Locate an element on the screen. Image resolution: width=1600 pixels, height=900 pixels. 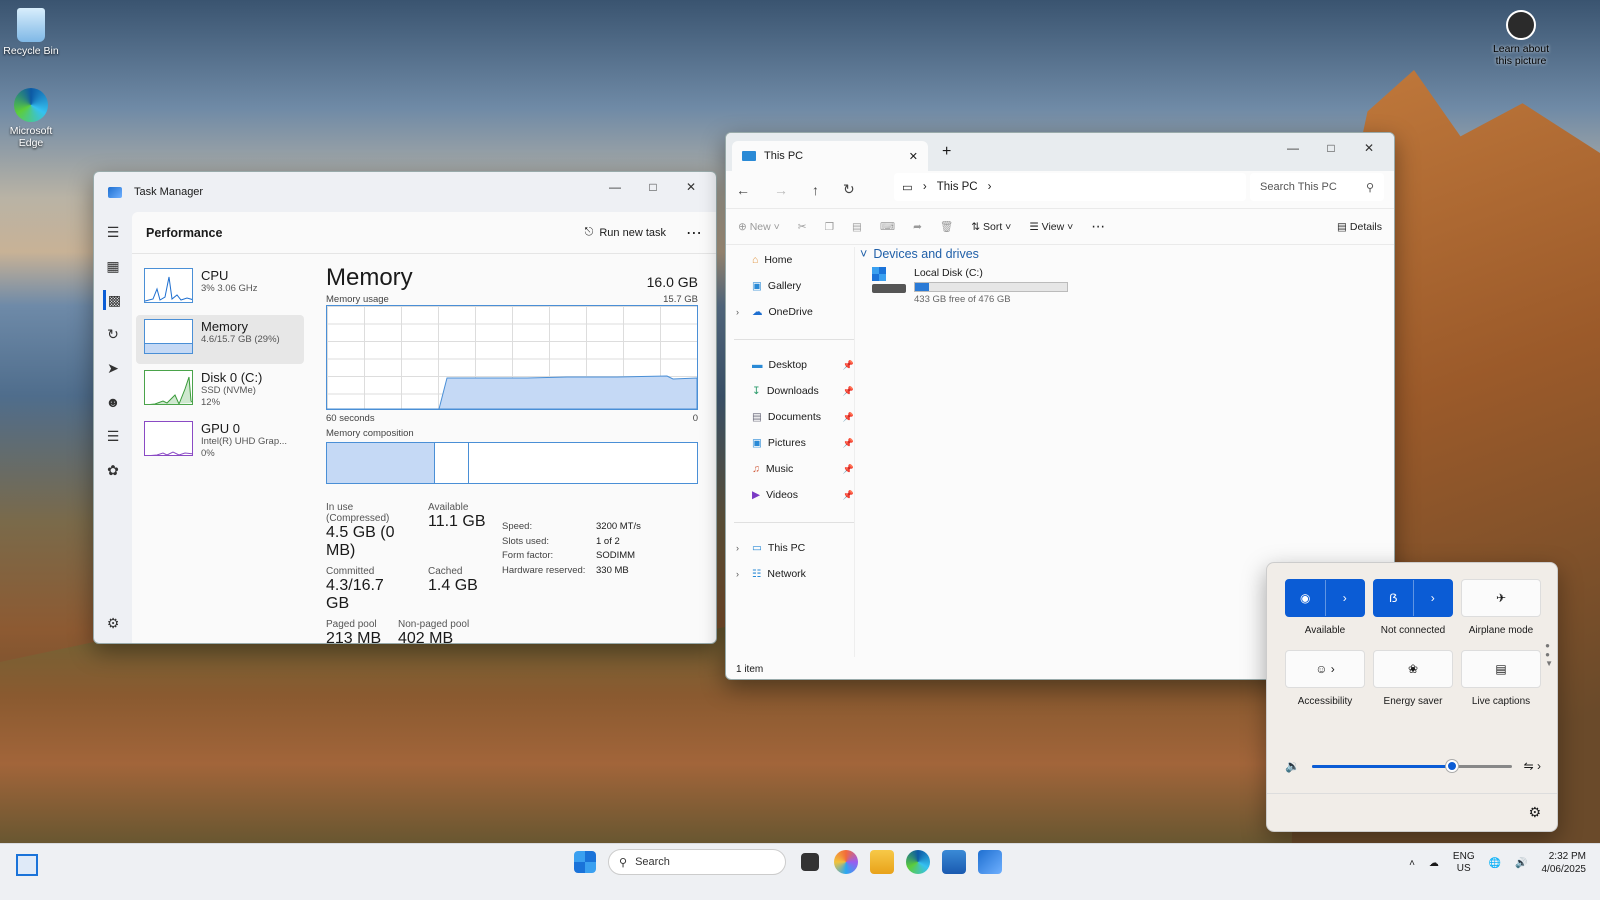
search-input: Search This PC ⚲ is located at coordinates (1317, 187).